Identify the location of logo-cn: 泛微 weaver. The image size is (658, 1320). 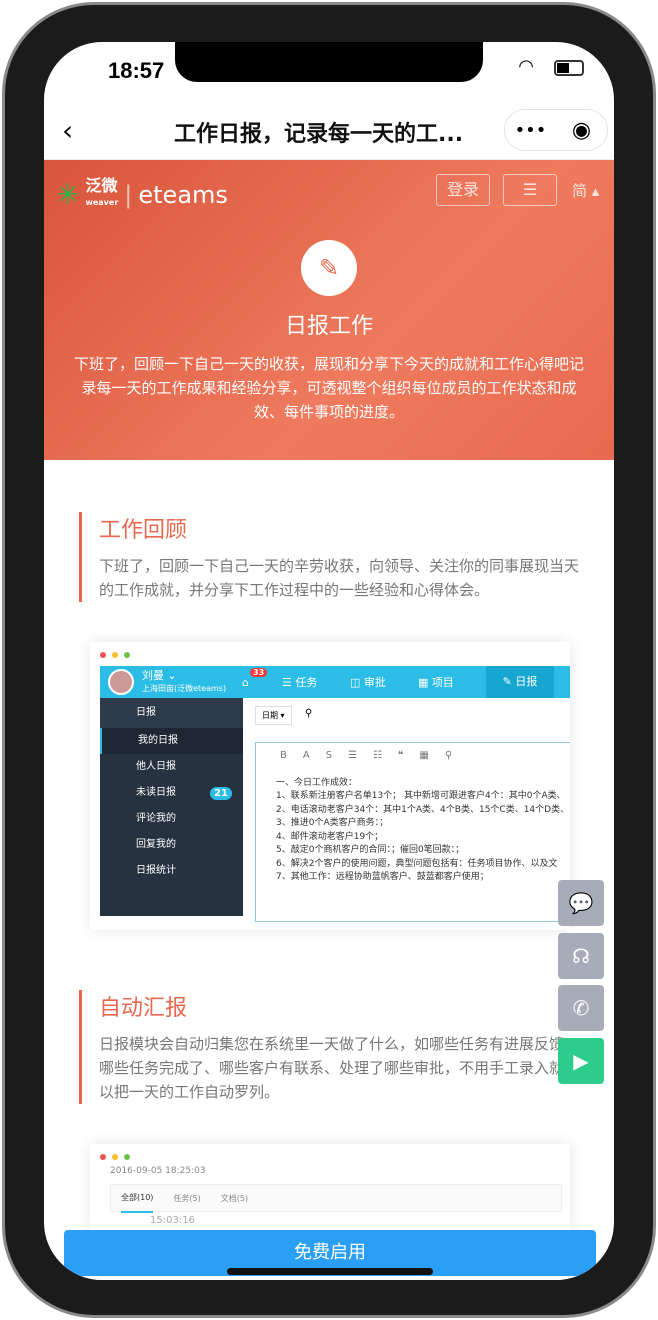
(102, 192).